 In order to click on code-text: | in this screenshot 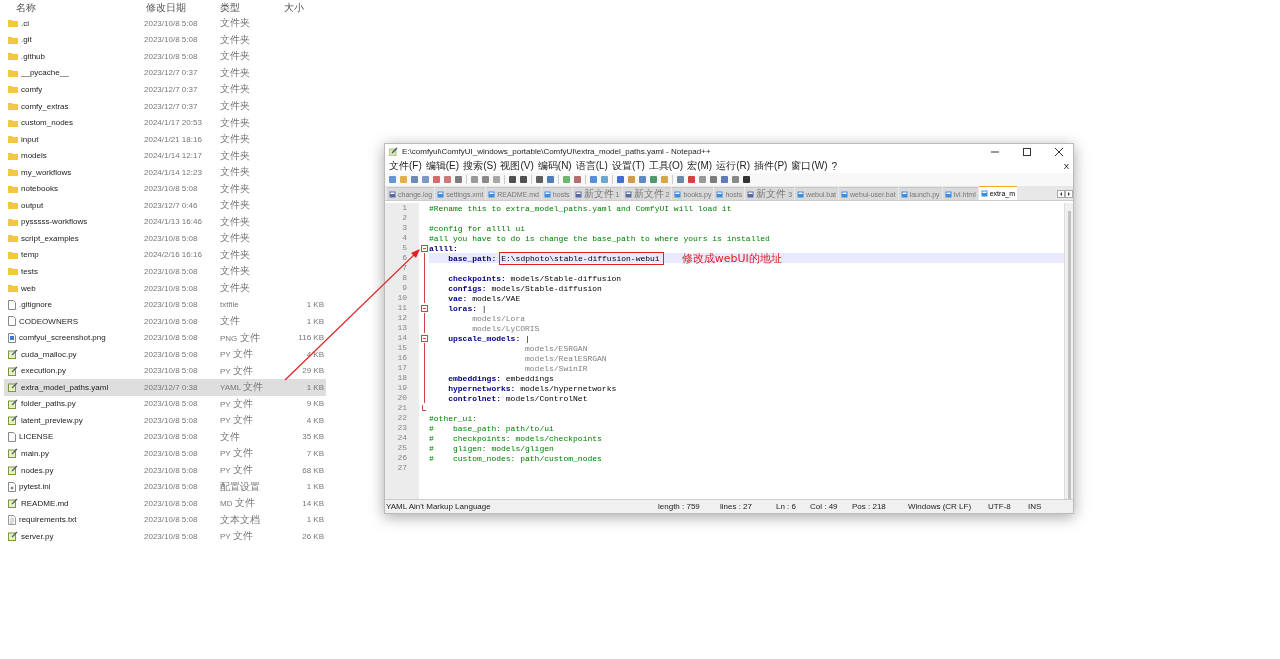, I will do `click(527, 338)`.